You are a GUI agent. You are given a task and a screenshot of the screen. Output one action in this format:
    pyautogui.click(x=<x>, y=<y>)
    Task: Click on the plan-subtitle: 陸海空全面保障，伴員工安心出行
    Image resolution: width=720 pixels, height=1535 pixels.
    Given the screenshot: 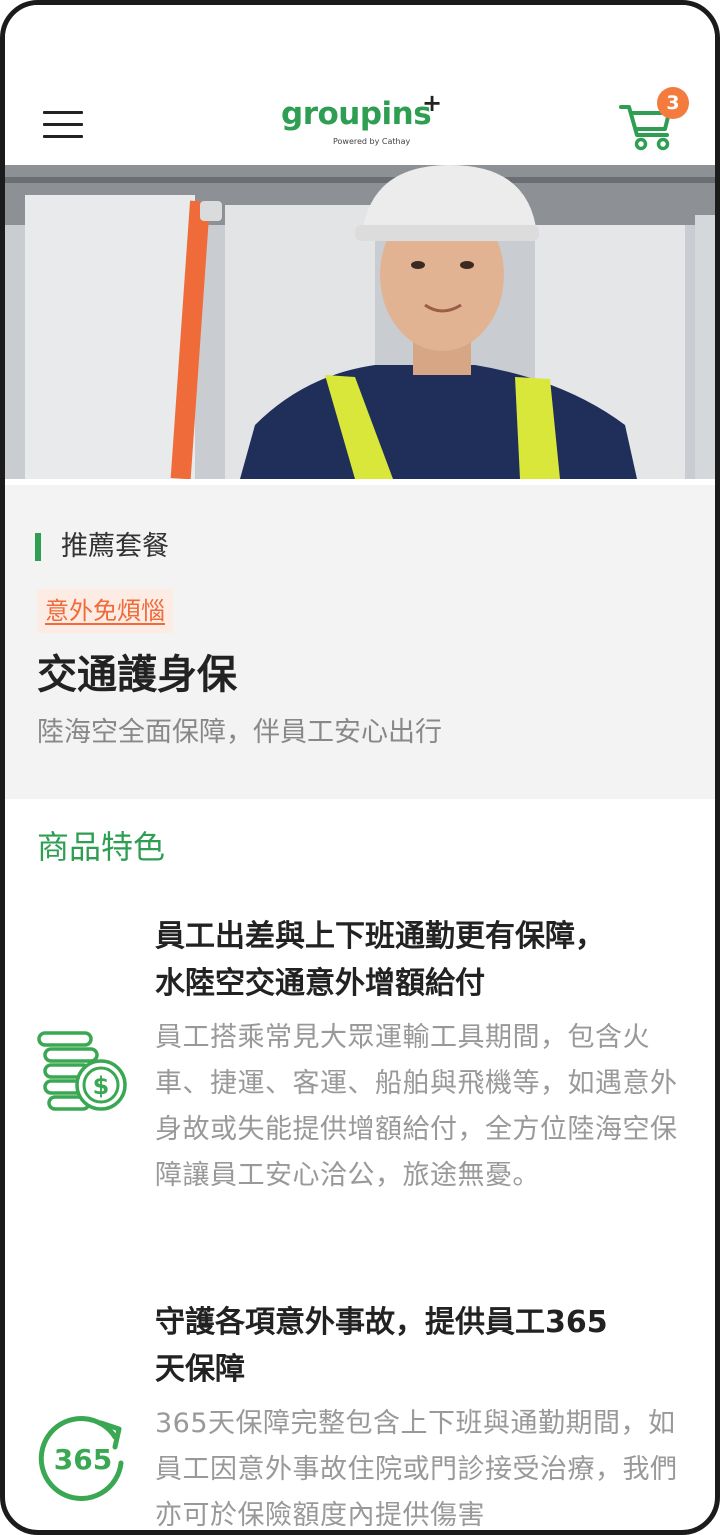 What is the action you would take?
    pyautogui.click(x=239, y=732)
    